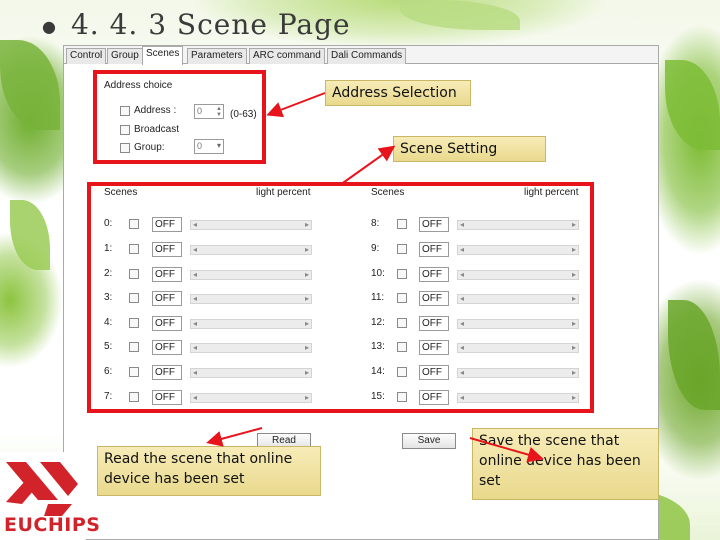 The image size is (720, 540). I want to click on arrow-address, so click(296, 105).